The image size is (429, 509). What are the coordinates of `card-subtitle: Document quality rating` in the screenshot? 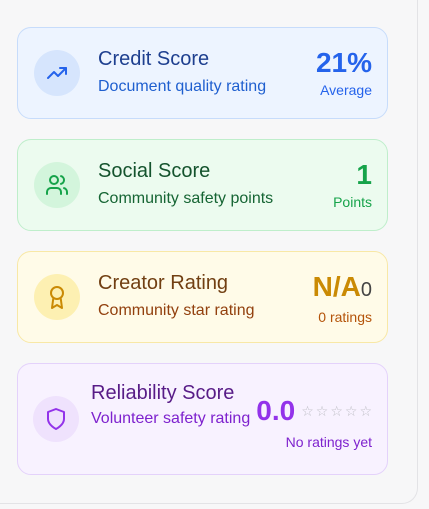 It's located at (182, 86).